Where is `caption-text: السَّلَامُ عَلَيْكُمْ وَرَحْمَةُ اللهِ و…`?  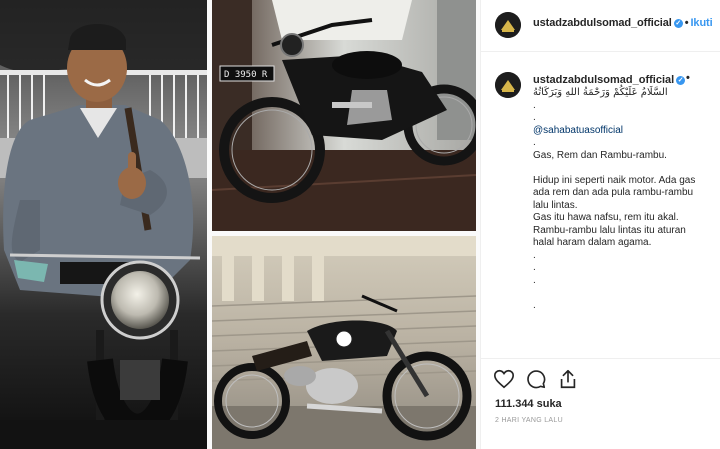
caption-text: السَّلَامُ عَلَيْكُمْ وَرَحْمَةُ اللهِ و… is located at coordinates (626, 199).